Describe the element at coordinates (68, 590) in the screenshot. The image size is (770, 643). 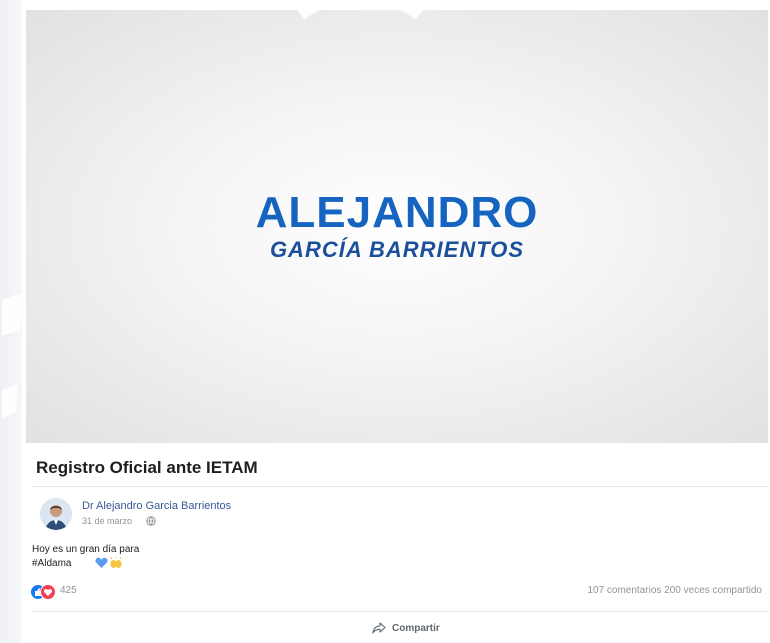
I see `reaction-count: 425` at that location.